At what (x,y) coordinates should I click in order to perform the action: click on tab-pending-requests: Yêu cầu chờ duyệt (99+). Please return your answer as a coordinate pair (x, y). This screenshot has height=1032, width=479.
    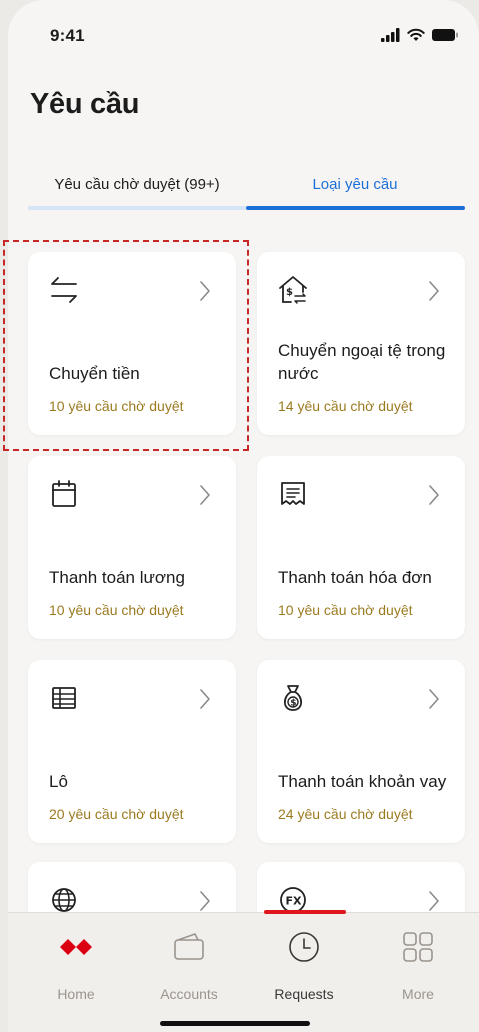
    Looking at the image, I should click on (137, 190).